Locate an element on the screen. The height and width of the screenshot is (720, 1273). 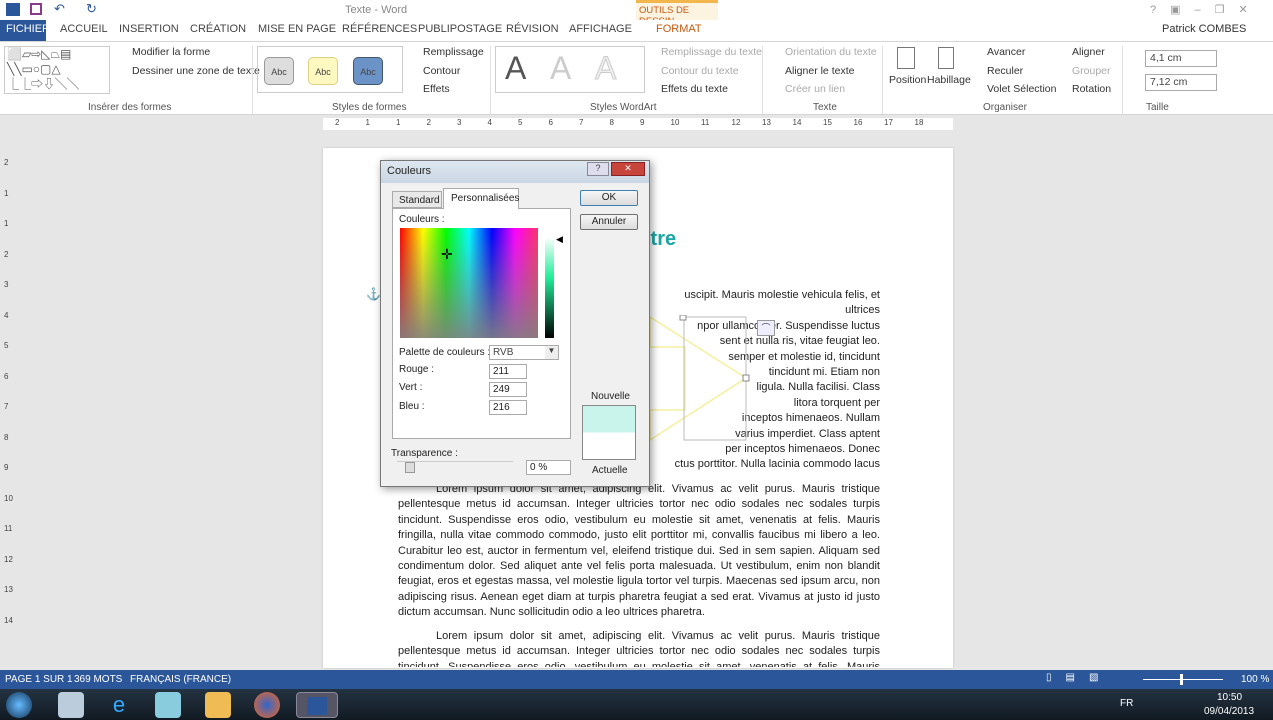
colors-label: Couleurs : is located at coordinates (422, 219).